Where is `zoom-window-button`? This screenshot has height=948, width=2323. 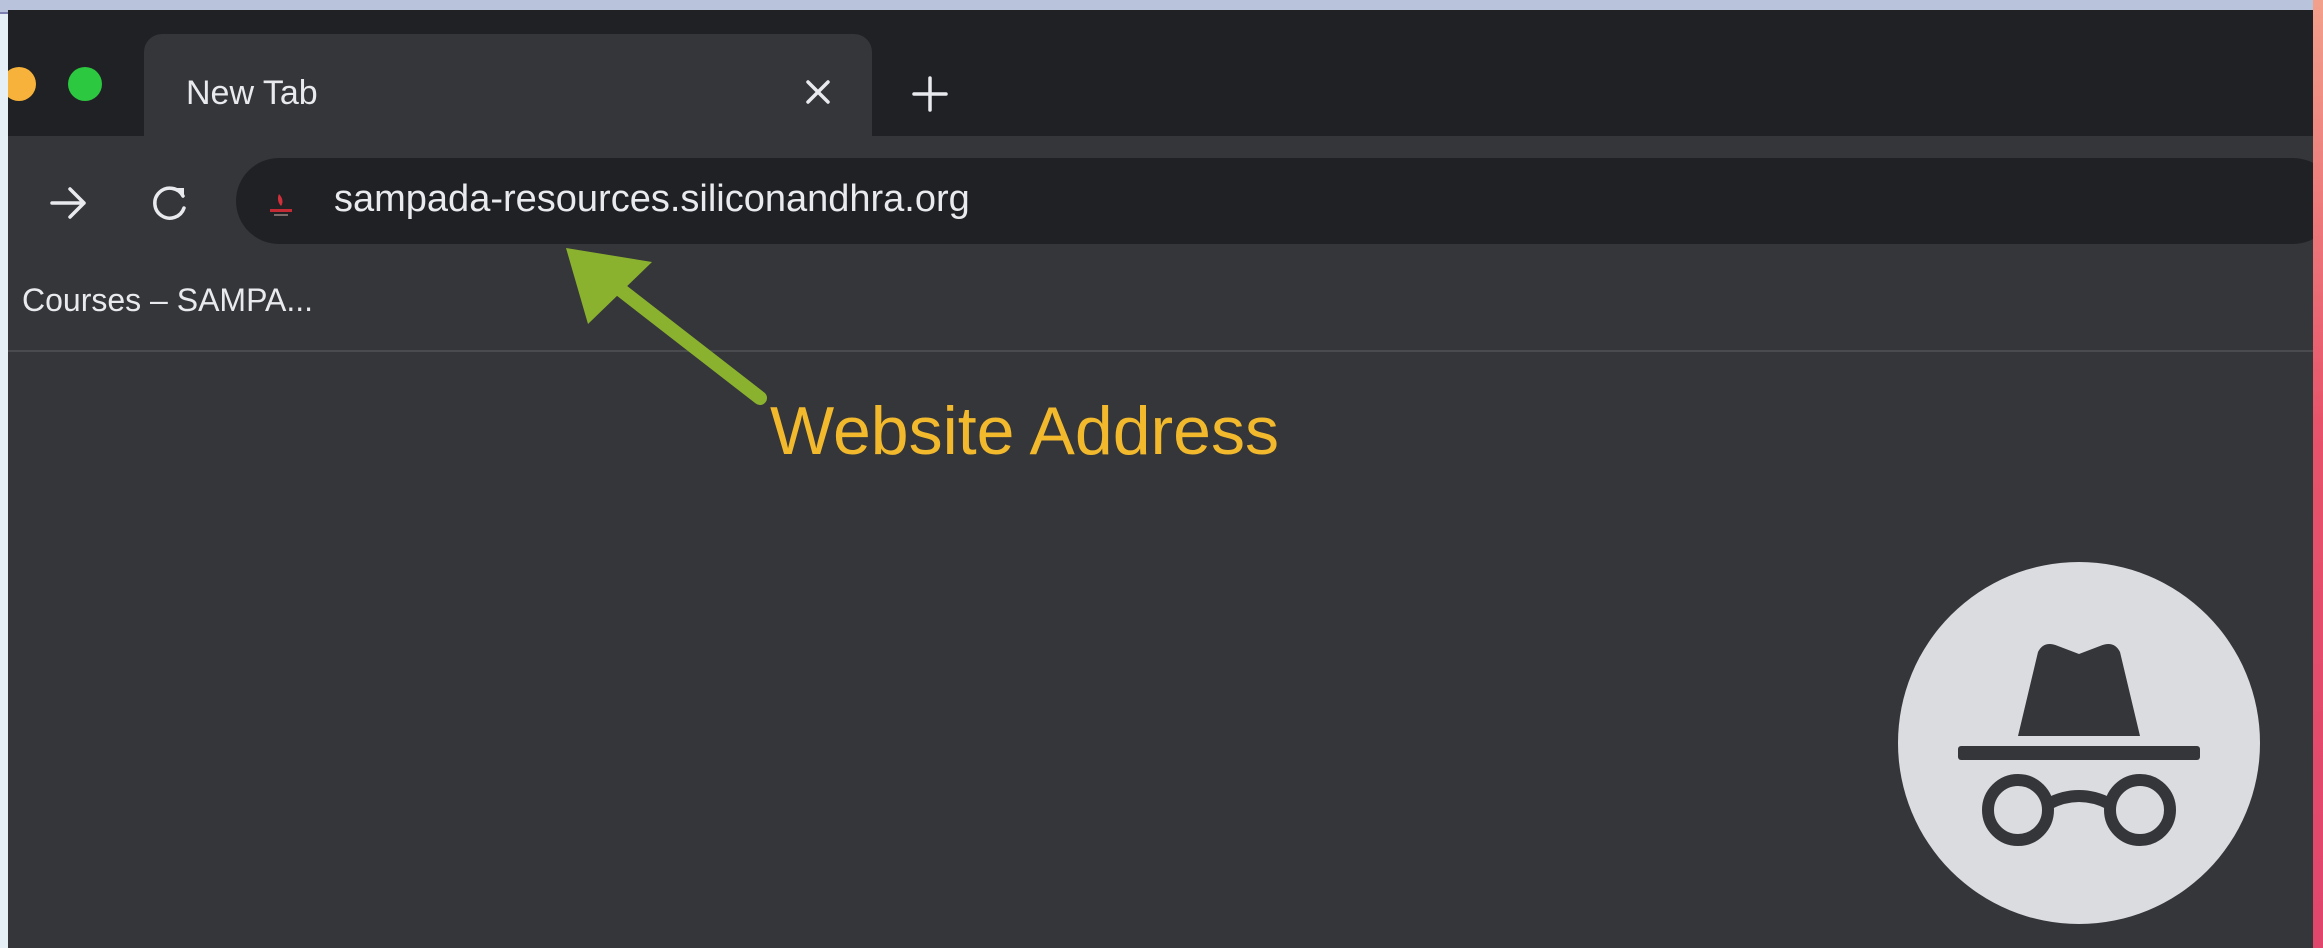
zoom-window-button is located at coordinates (85, 84).